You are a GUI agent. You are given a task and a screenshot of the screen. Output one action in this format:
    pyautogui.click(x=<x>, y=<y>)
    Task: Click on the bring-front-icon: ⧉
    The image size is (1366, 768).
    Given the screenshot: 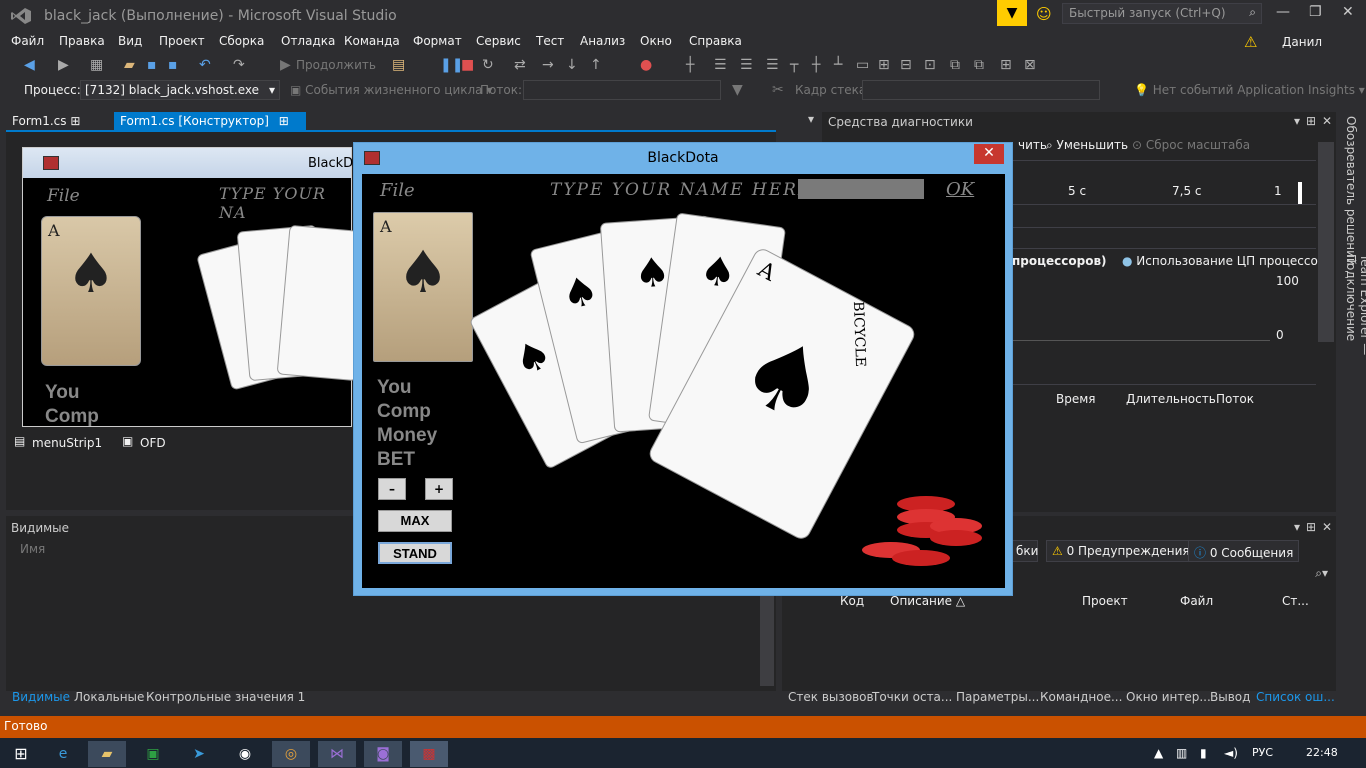 What is the action you would take?
    pyautogui.click(x=955, y=65)
    